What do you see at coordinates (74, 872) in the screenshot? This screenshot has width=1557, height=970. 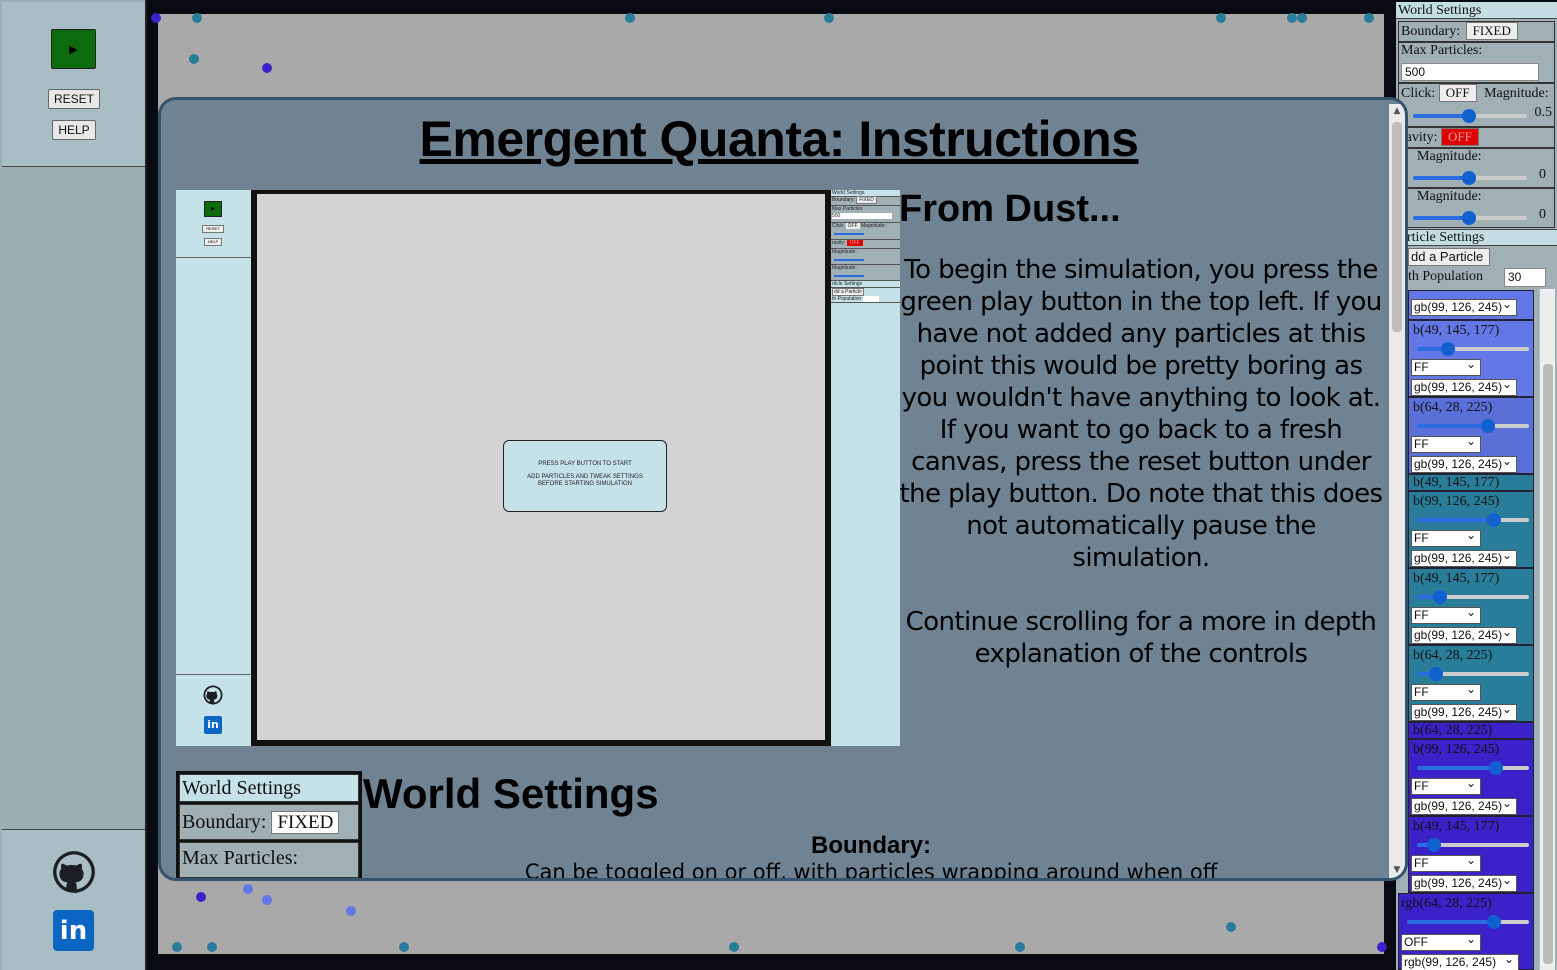 I see `github-icon` at bounding box center [74, 872].